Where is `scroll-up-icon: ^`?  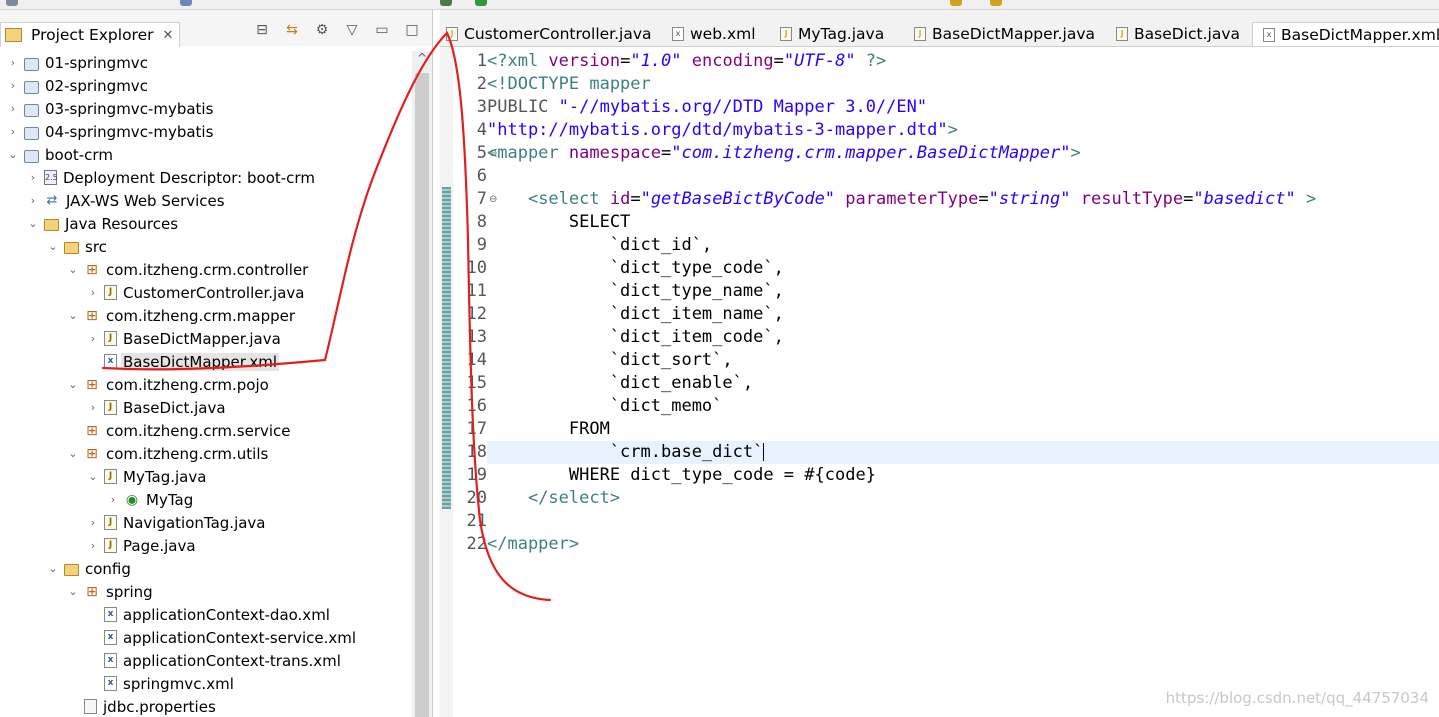 scroll-up-icon: ^ is located at coordinates (422, 60).